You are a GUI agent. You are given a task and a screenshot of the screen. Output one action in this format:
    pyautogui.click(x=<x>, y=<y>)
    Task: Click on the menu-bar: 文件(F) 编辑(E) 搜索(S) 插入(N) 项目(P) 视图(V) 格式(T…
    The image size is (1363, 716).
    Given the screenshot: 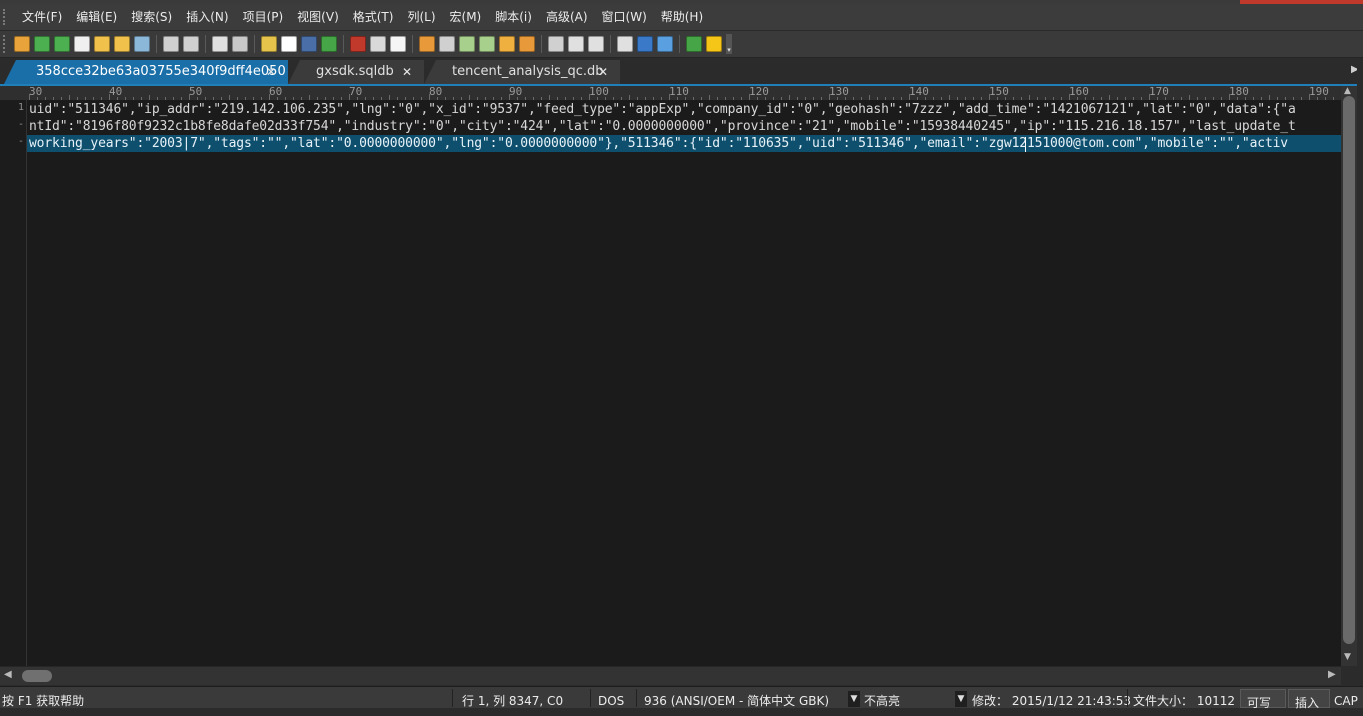 What is the action you would take?
    pyautogui.click(x=681, y=17)
    